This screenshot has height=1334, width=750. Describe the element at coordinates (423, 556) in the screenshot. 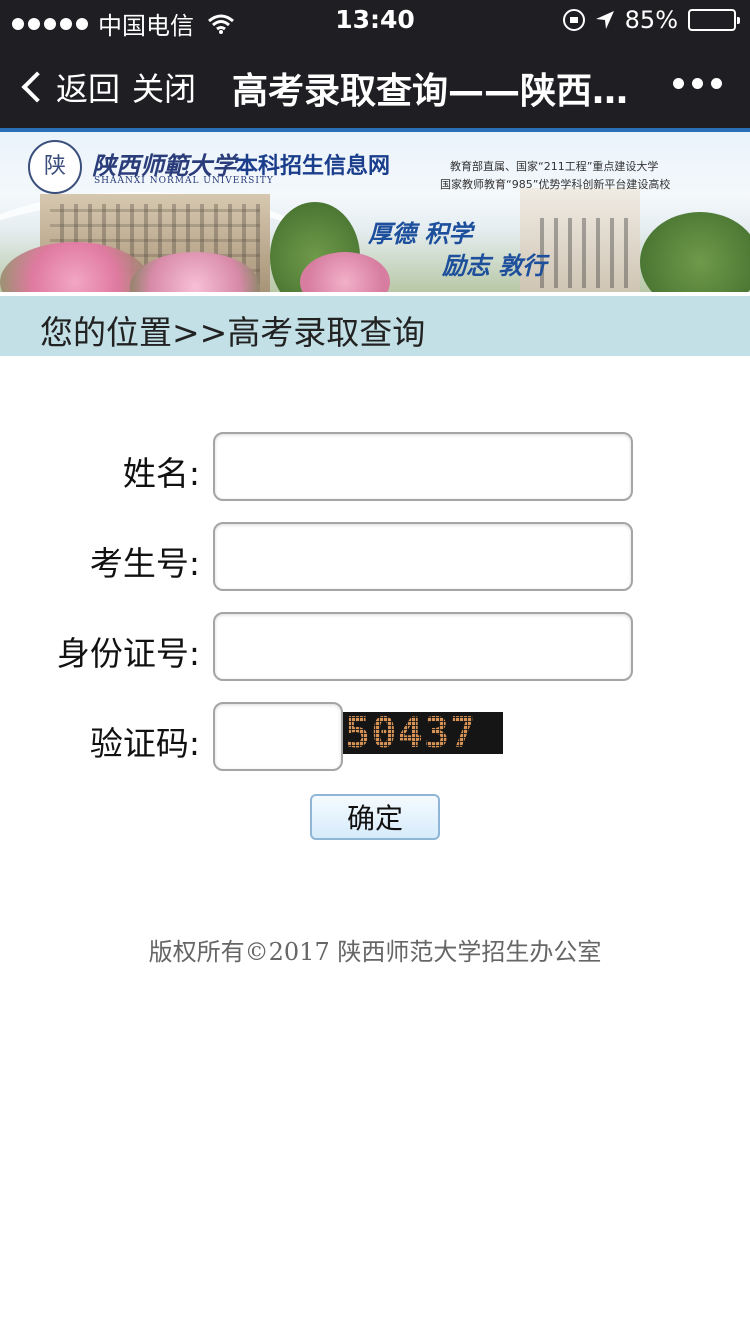

I see `exam-number-input` at that location.